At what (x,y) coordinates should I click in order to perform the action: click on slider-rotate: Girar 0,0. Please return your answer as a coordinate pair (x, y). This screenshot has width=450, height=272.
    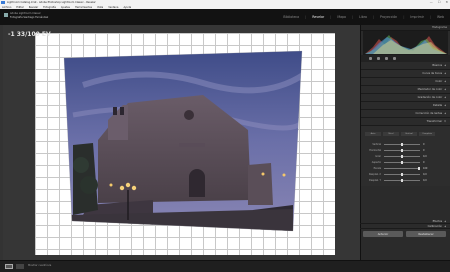
    Looking at the image, I should click on (397, 156).